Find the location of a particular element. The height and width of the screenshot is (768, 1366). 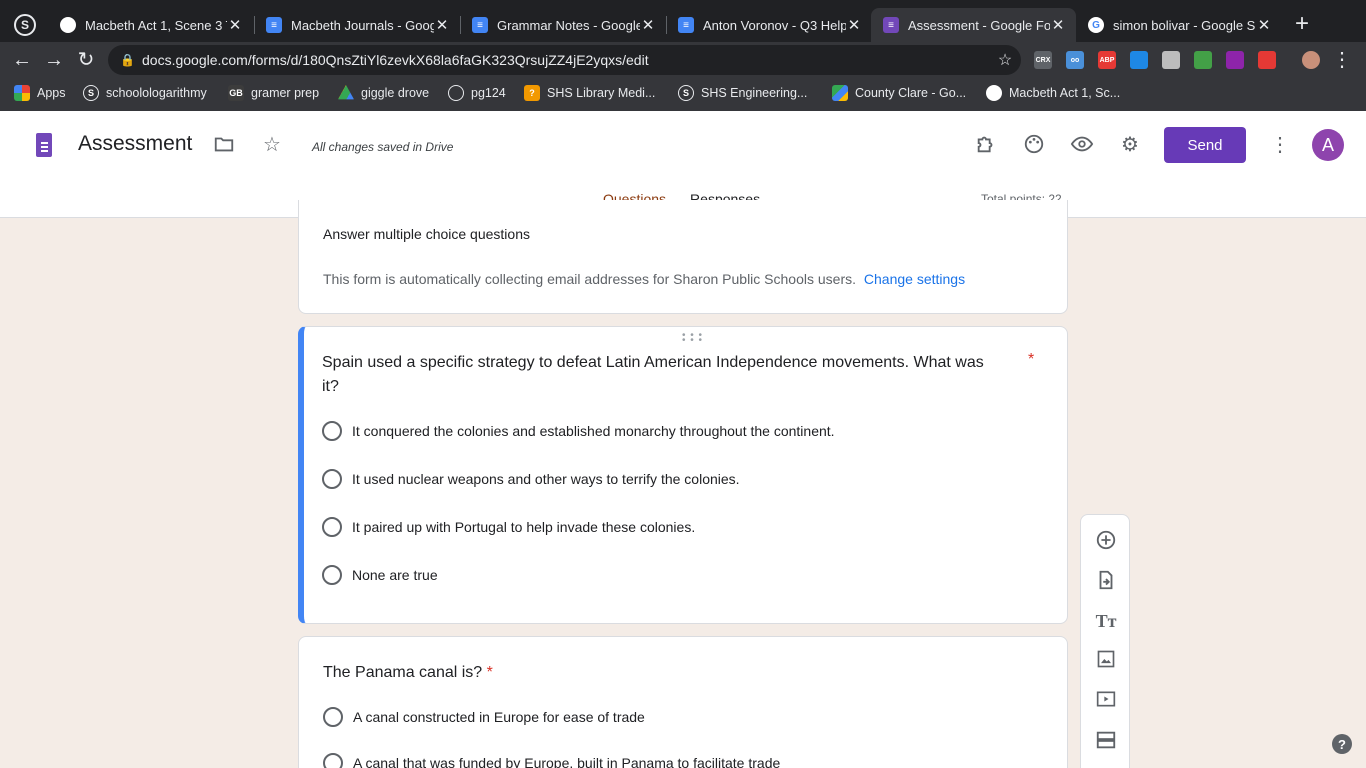

google-forms-logo-icon is located at coordinates (44, 145).